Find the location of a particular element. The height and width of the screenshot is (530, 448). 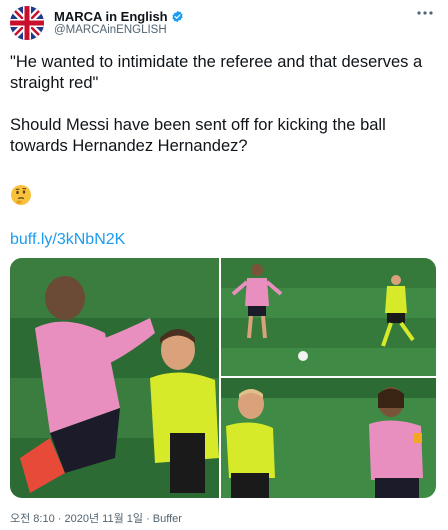

tweet-date: 2020년 11월 1일 is located at coordinates (104, 519).